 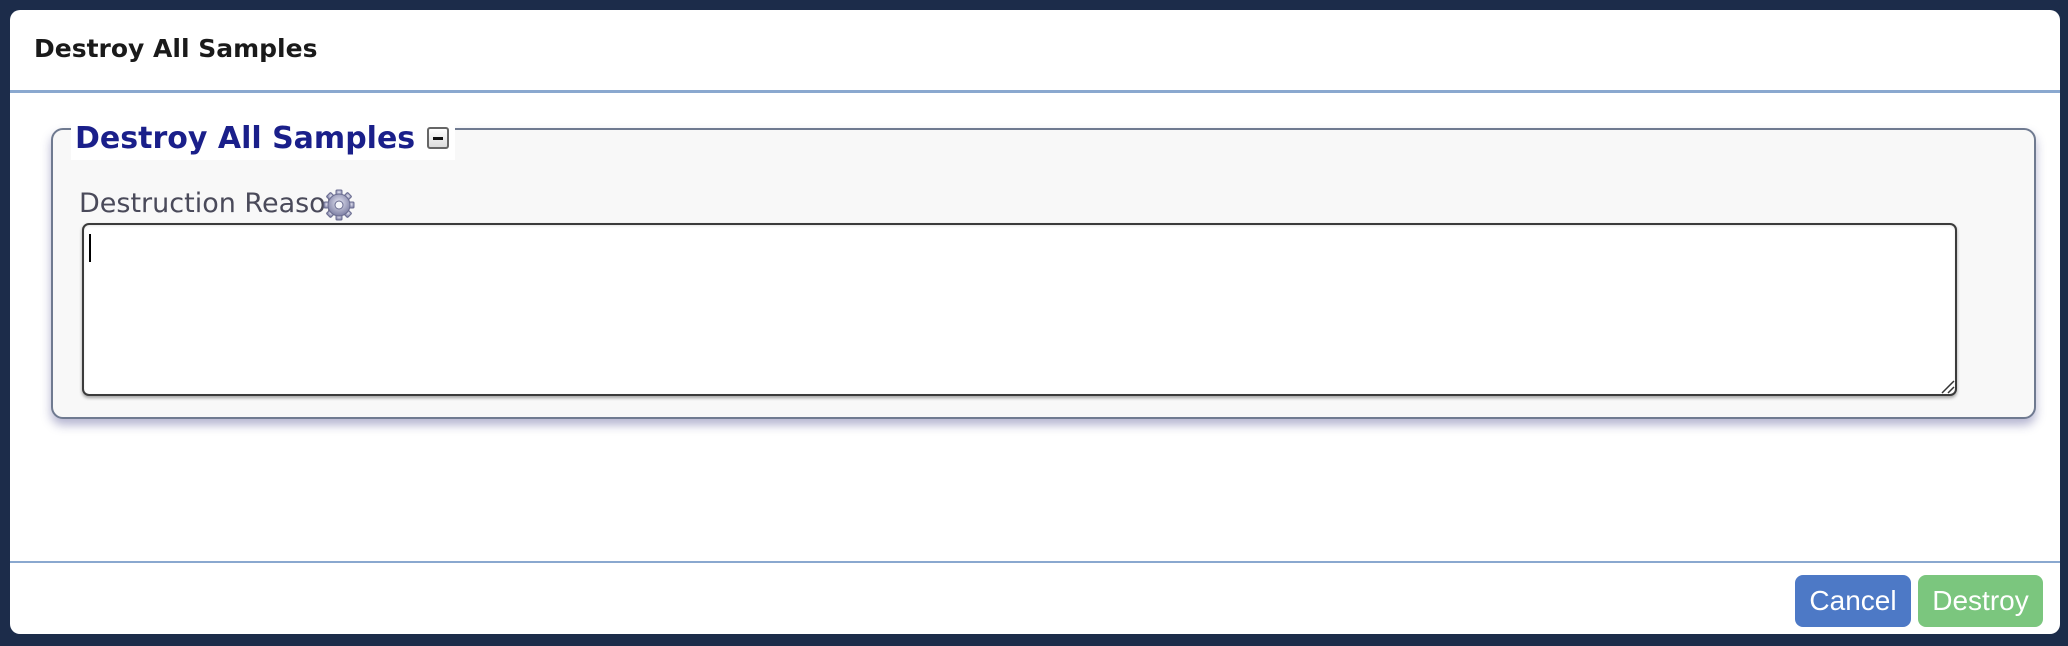 What do you see at coordinates (245, 138) in the screenshot?
I see `fieldset-legend-title: Destroy All Samples` at bounding box center [245, 138].